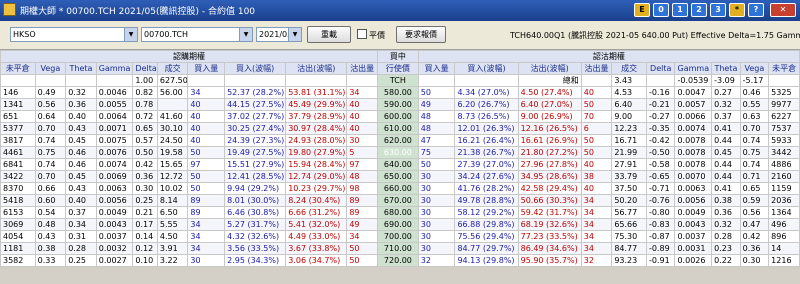 The height and width of the screenshot is (284, 800). Describe the element at coordinates (362, 116) in the screenshot. I see `call-ask-qty: 40` at that location.